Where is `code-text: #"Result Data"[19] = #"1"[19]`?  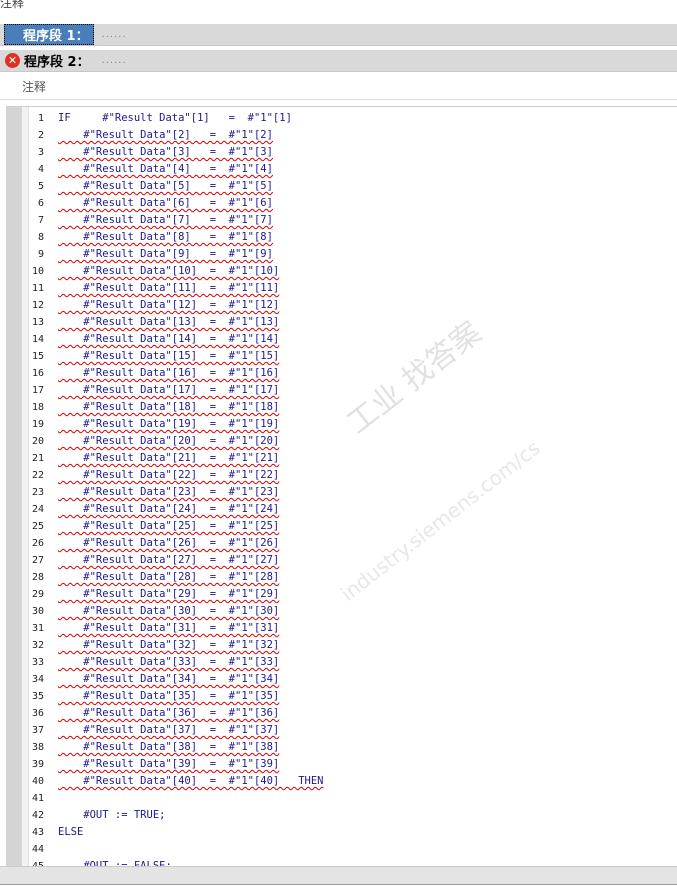 code-text: #"Result Data"[19] = #"1"[19] is located at coordinates (168, 424).